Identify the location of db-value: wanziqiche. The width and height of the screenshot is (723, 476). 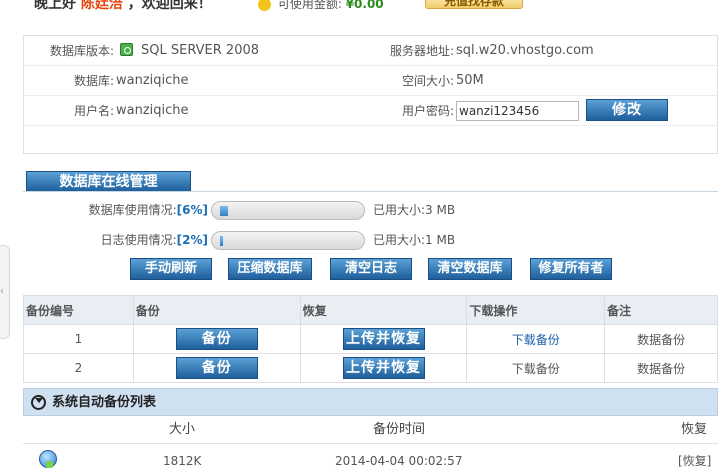
(152, 80).